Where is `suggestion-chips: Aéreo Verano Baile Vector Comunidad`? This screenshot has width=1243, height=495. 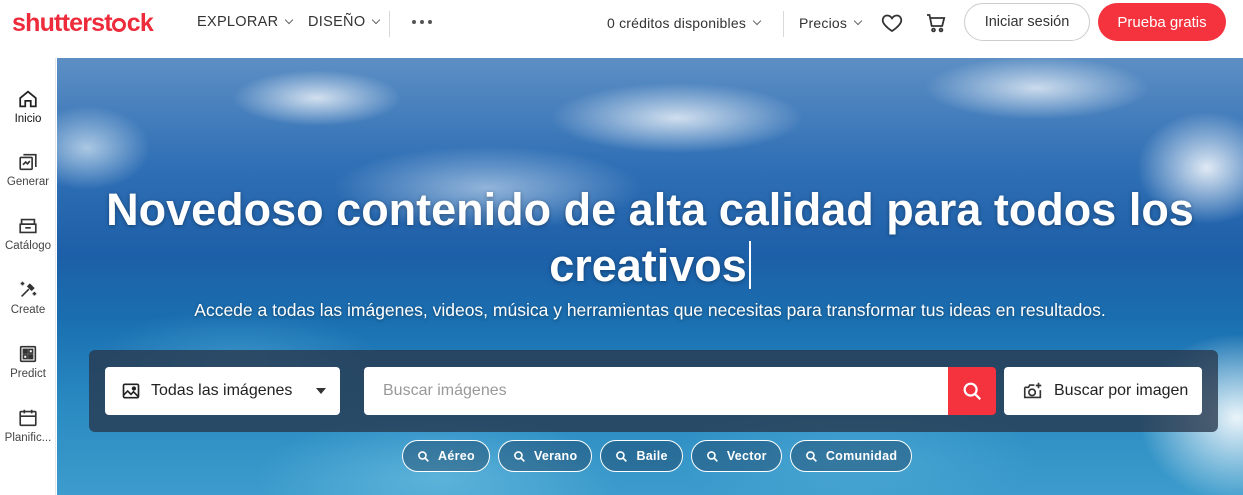
suggestion-chips: Aéreo Verano Baile Vector Comunidad is located at coordinates (657, 456).